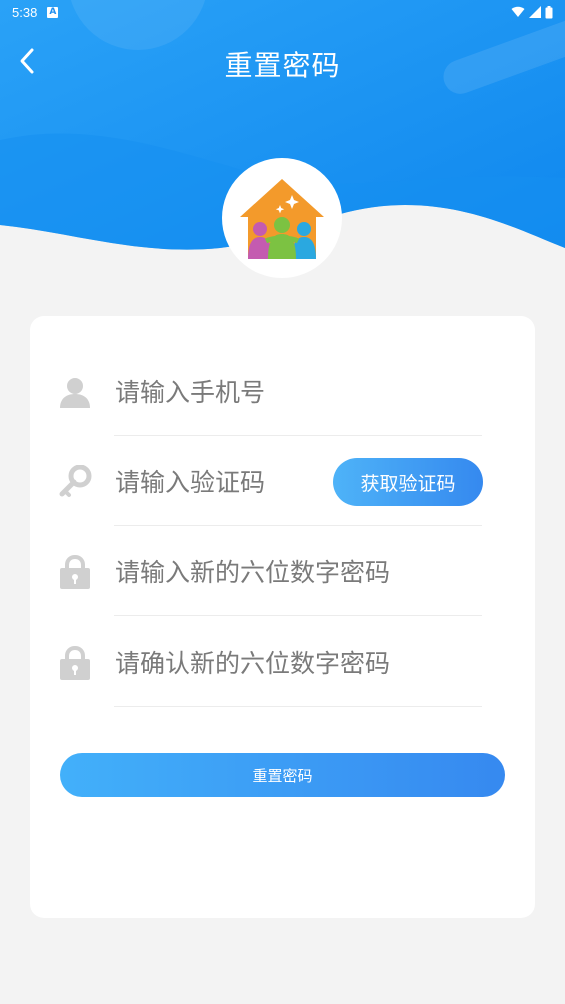 The height and width of the screenshot is (1004, 565). Describe the element at coordinates (215, 482) in the screenshot. I see `verification-code-input` at that location.